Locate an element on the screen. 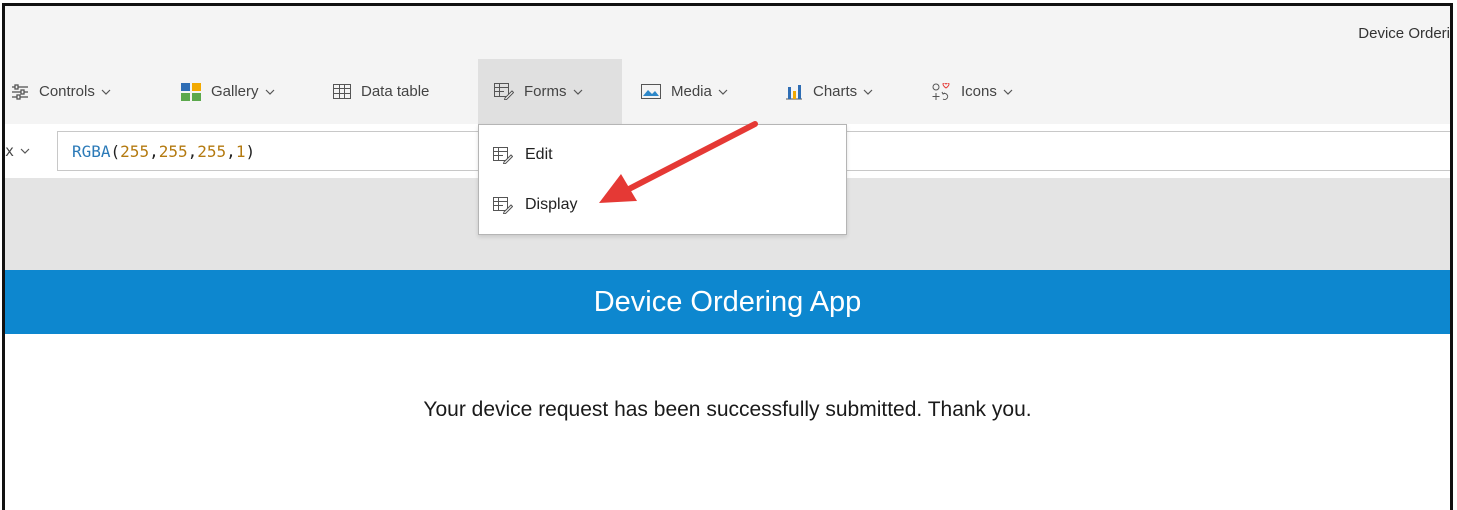 This screenshot has width=1457, height=510. app-header-banner: Device Ordering App is located at coordinates (727, 302).